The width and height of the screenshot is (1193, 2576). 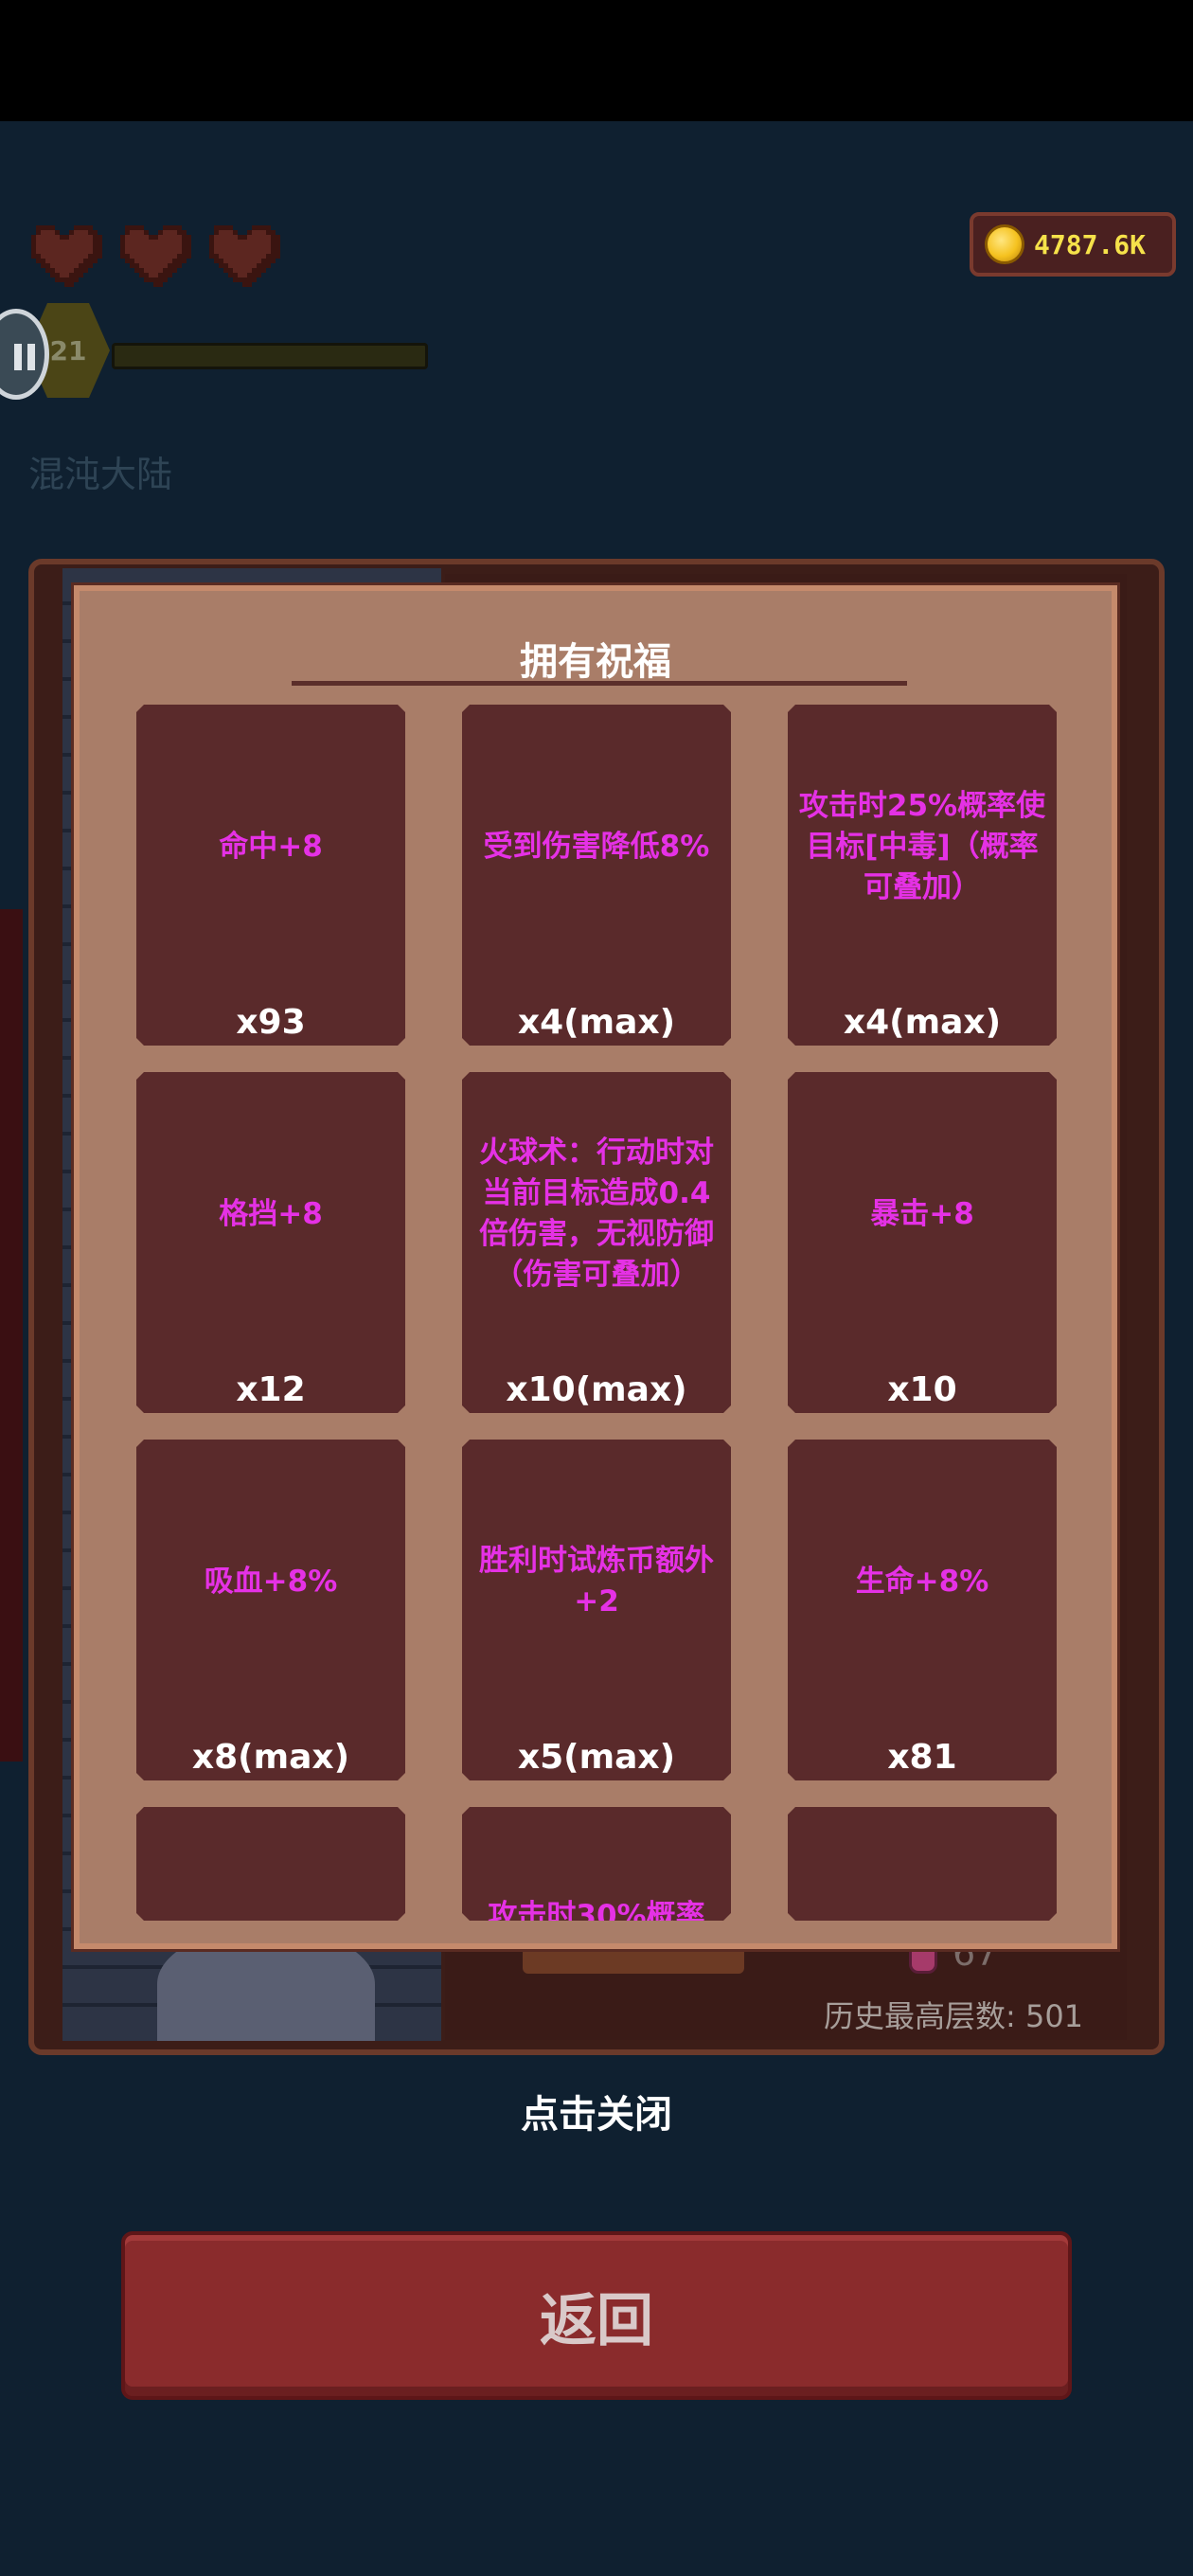 I want to click on blessing-card: 胜利时试炼币额外+2 x5(max), so click(x=596, y=1610).